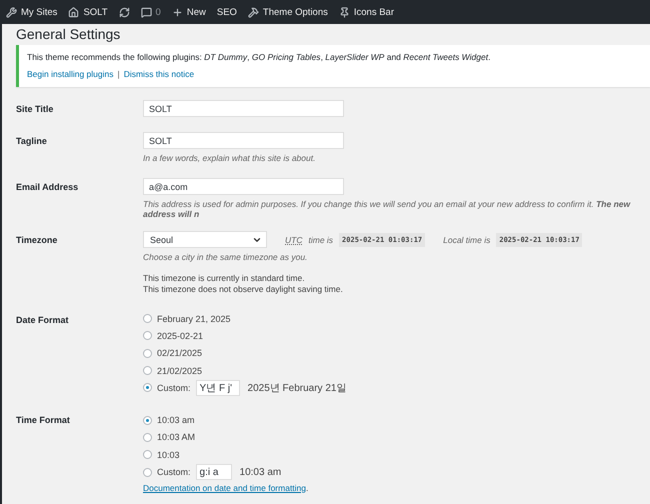 This screenshot has height=504, width=650. Describe the element at coordinates (179, 371) in the screenshot. I see `option-label: 21/02/2025` at that location.